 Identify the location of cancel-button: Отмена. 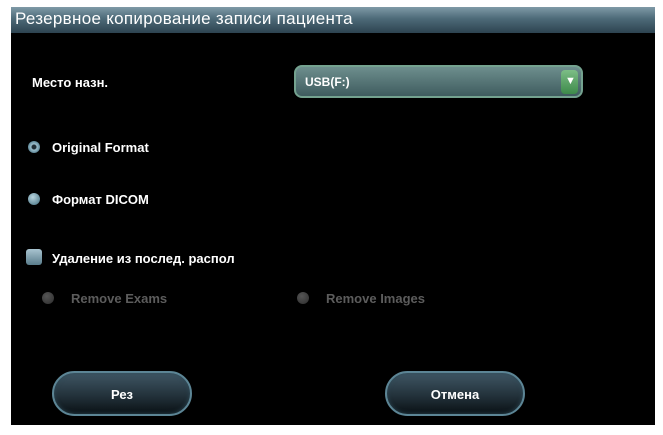
(455, 393).